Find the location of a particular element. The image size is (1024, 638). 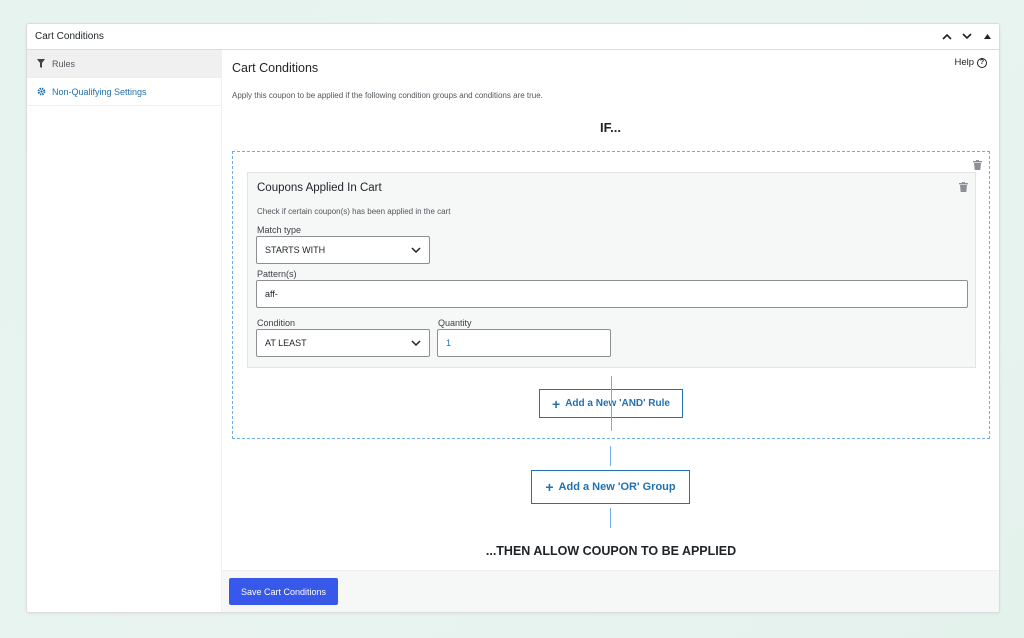

move-up-icon is located at coordinates (947, 36).